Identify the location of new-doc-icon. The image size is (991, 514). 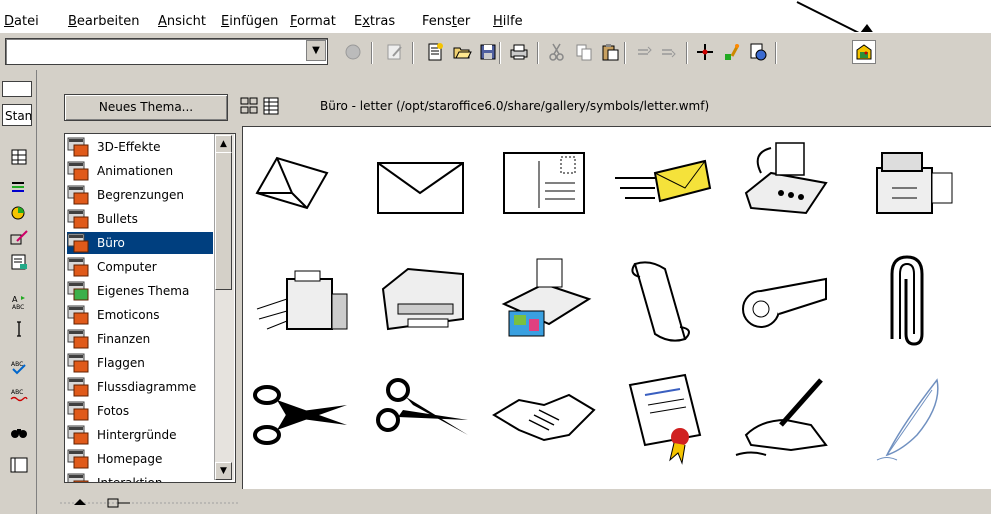
(435, 52).